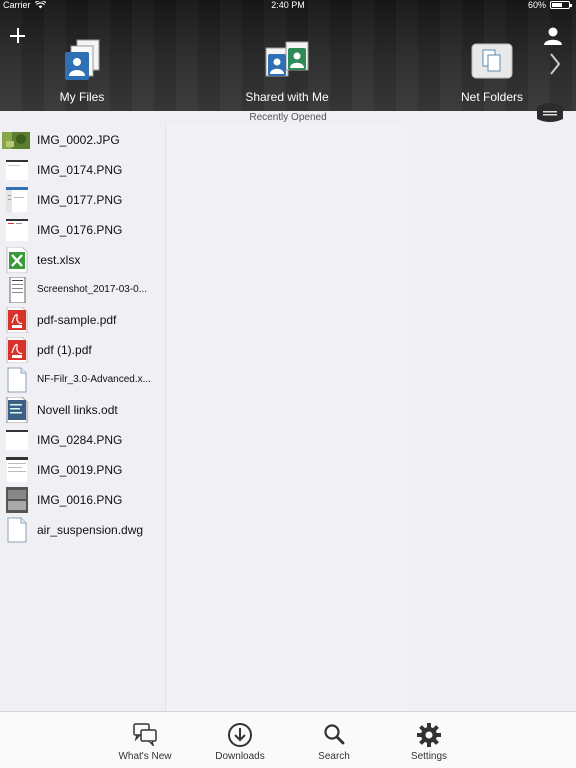  What do you see at coordinates (18, 36) in the screenshot?
I see `add-button` at bounding box center [18, 36].